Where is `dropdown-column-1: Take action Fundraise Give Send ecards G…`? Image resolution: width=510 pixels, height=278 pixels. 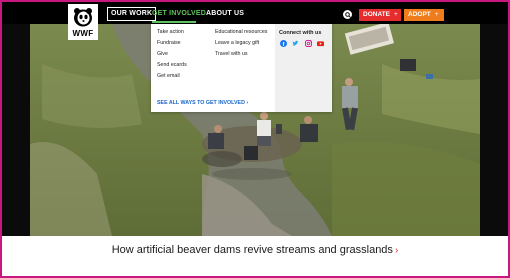 dropdown-column-1: Take action Fundraise Give Send ecards G… is located at coordinates (172, 57).